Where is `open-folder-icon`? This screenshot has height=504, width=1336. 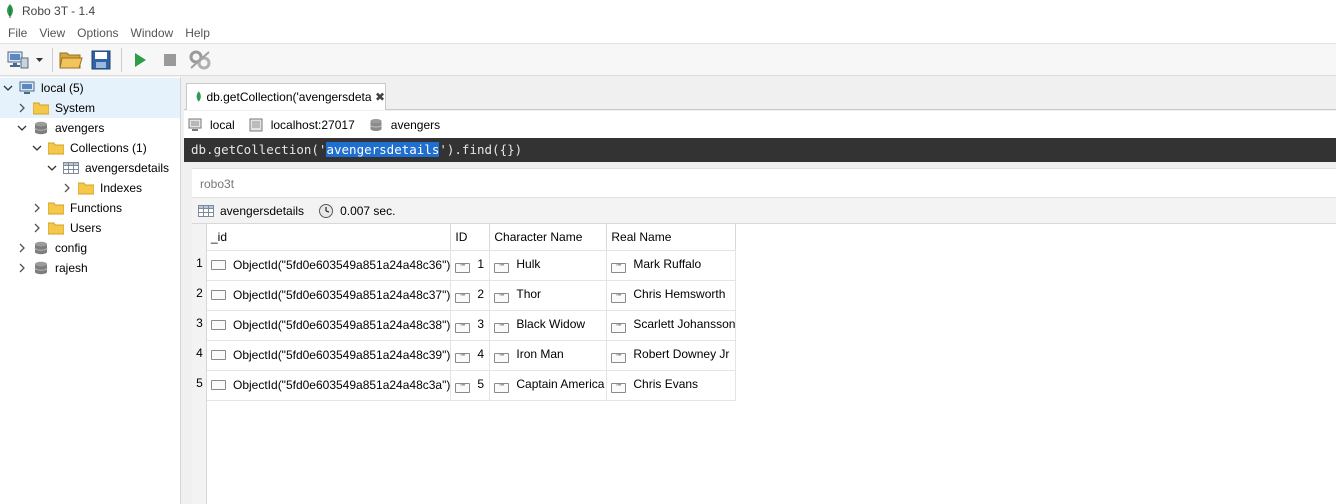 open-folder-icon is located at coordinates (71, 60).